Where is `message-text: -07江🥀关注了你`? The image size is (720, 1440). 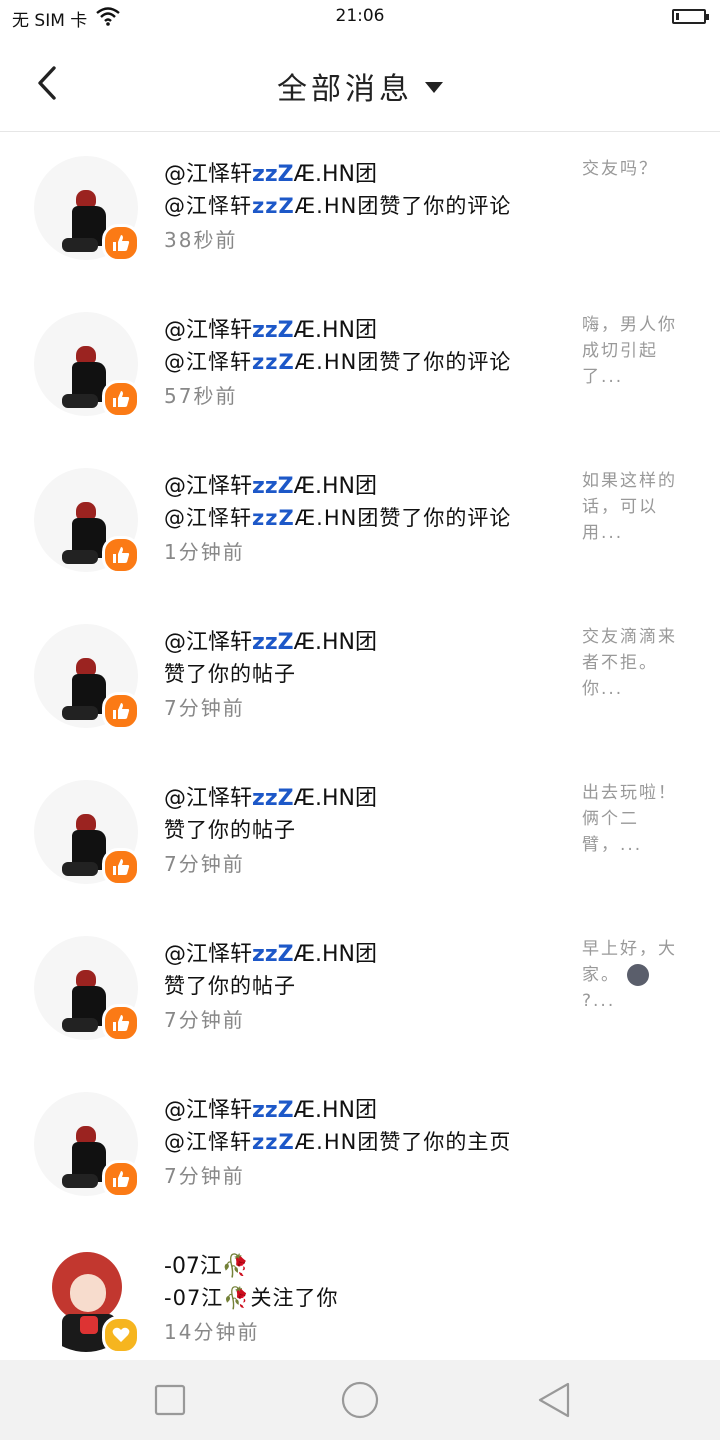
message-text: -07江🥀关注了你 is located at coordinates (251, 1298).